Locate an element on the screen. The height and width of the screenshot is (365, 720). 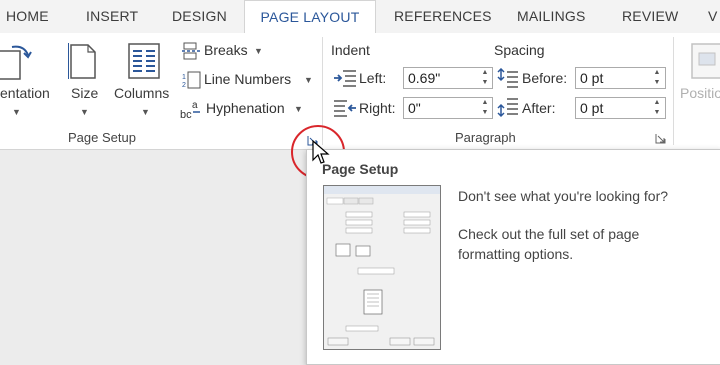
svg-text: a is located at coordinates (195, 105).